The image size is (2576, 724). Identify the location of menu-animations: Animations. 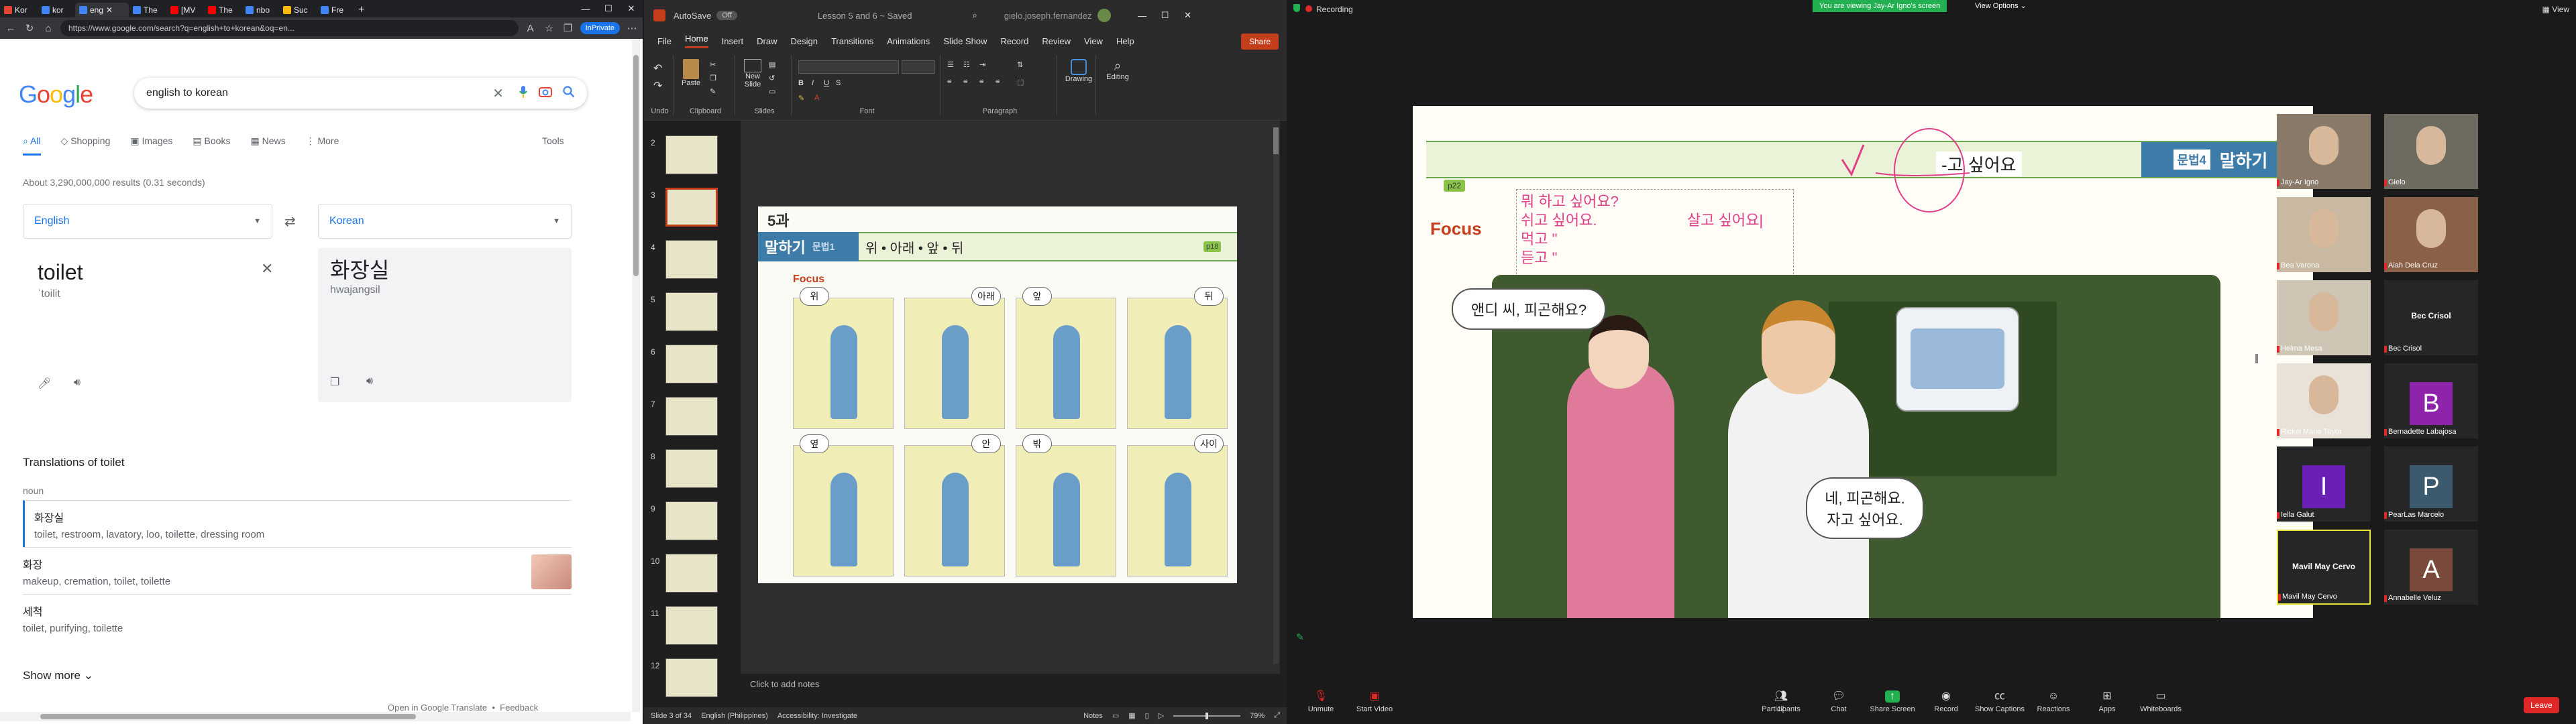
(908, 41).